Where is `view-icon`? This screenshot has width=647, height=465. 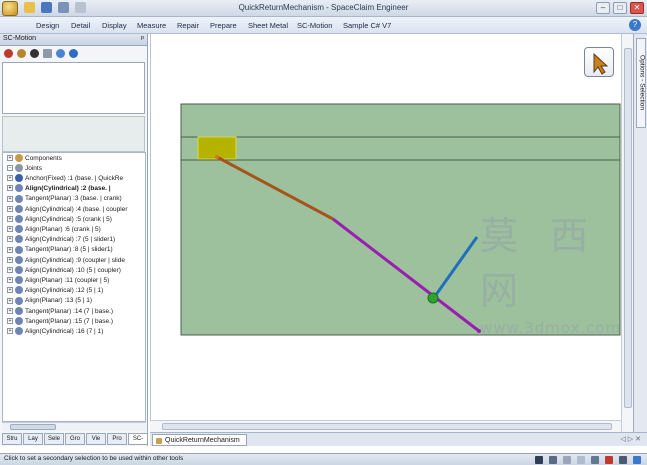 view-icon is located at coordinates (581, 460).